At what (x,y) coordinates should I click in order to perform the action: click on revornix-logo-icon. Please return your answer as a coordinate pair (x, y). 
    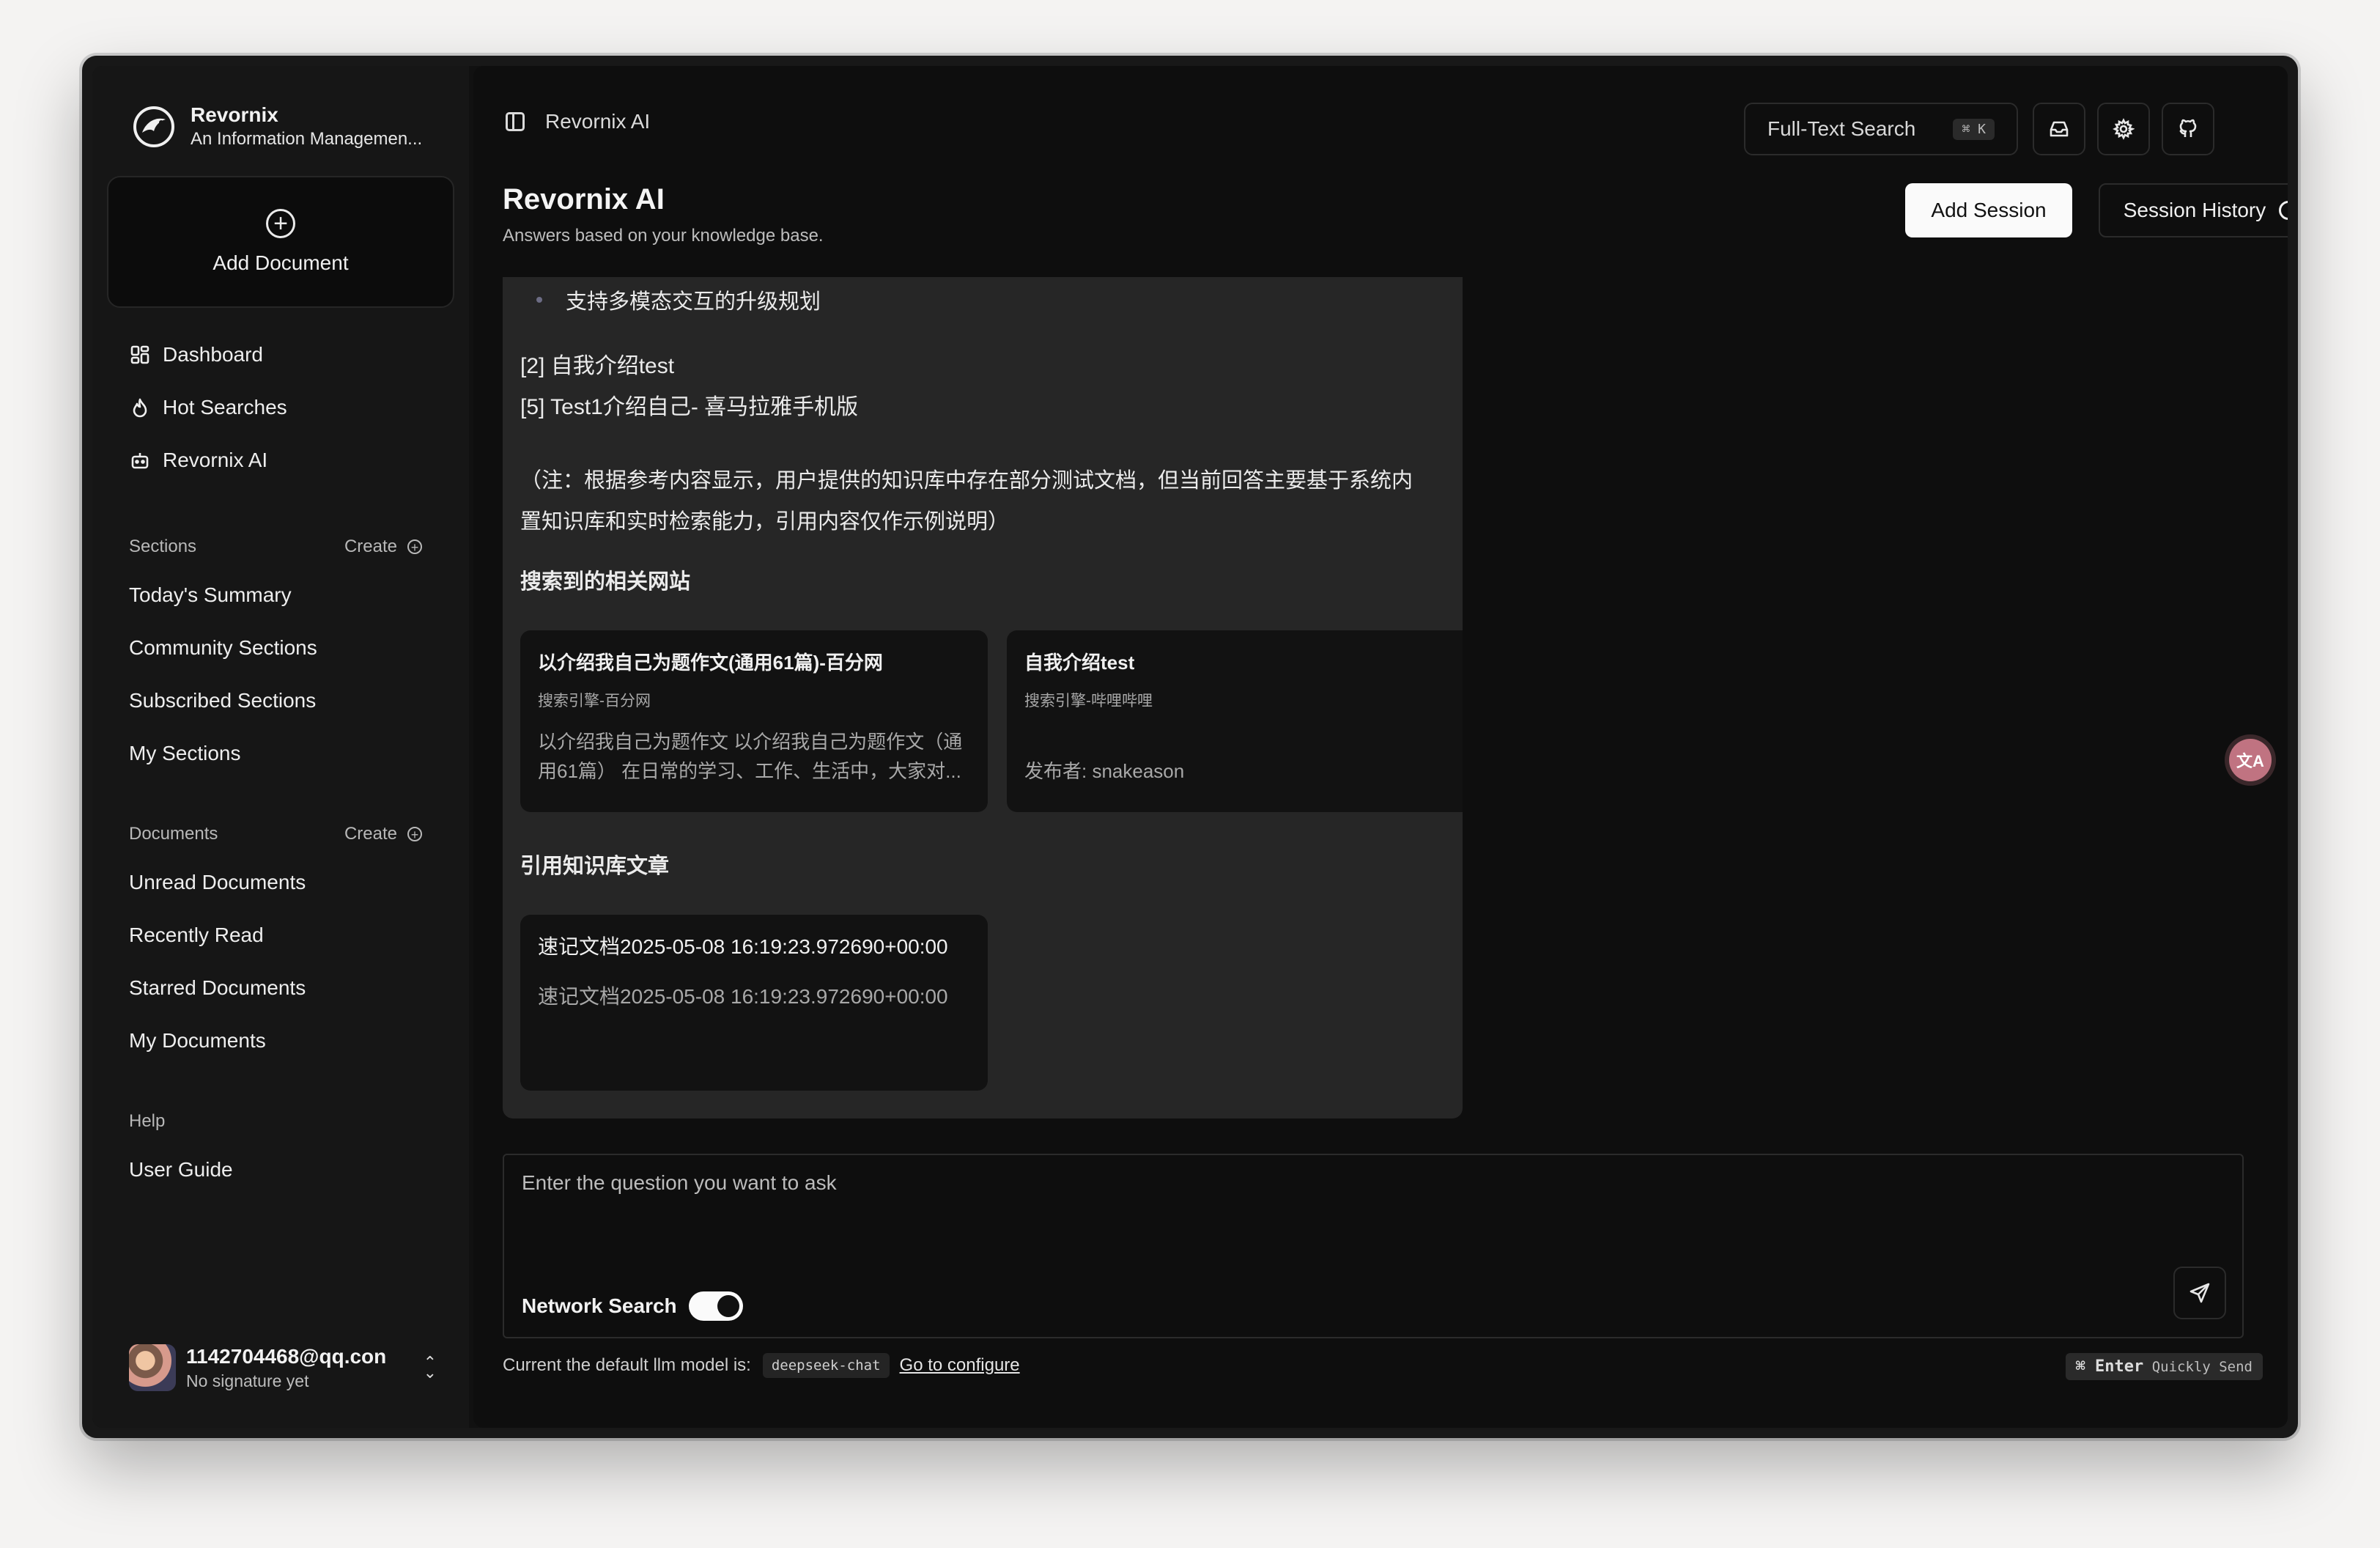
    Looking at the image, I should click on (153, 126).